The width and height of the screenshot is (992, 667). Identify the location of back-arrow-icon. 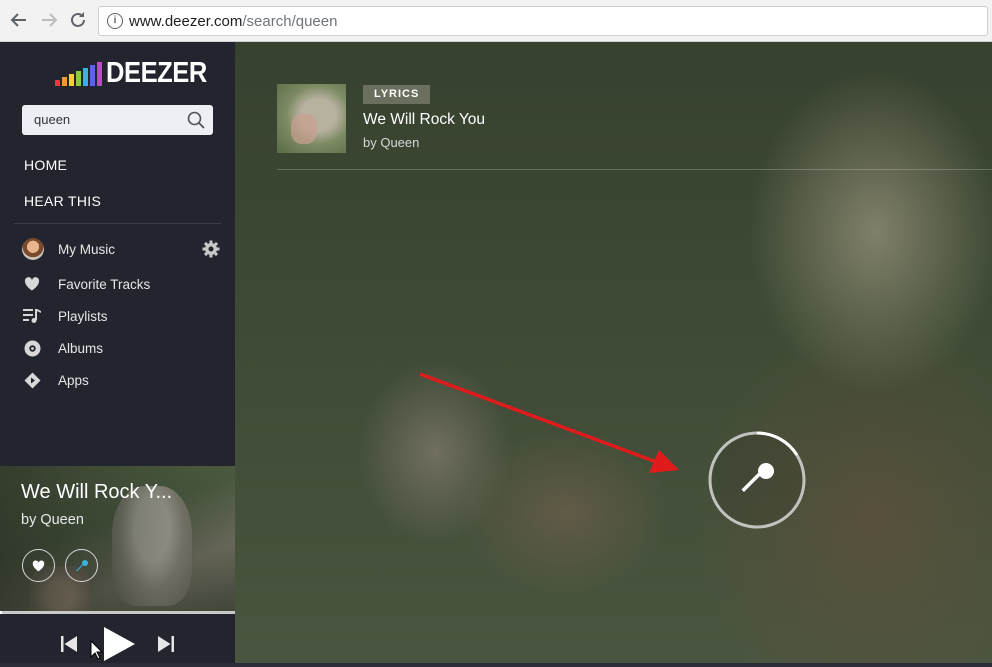
(19, 20).